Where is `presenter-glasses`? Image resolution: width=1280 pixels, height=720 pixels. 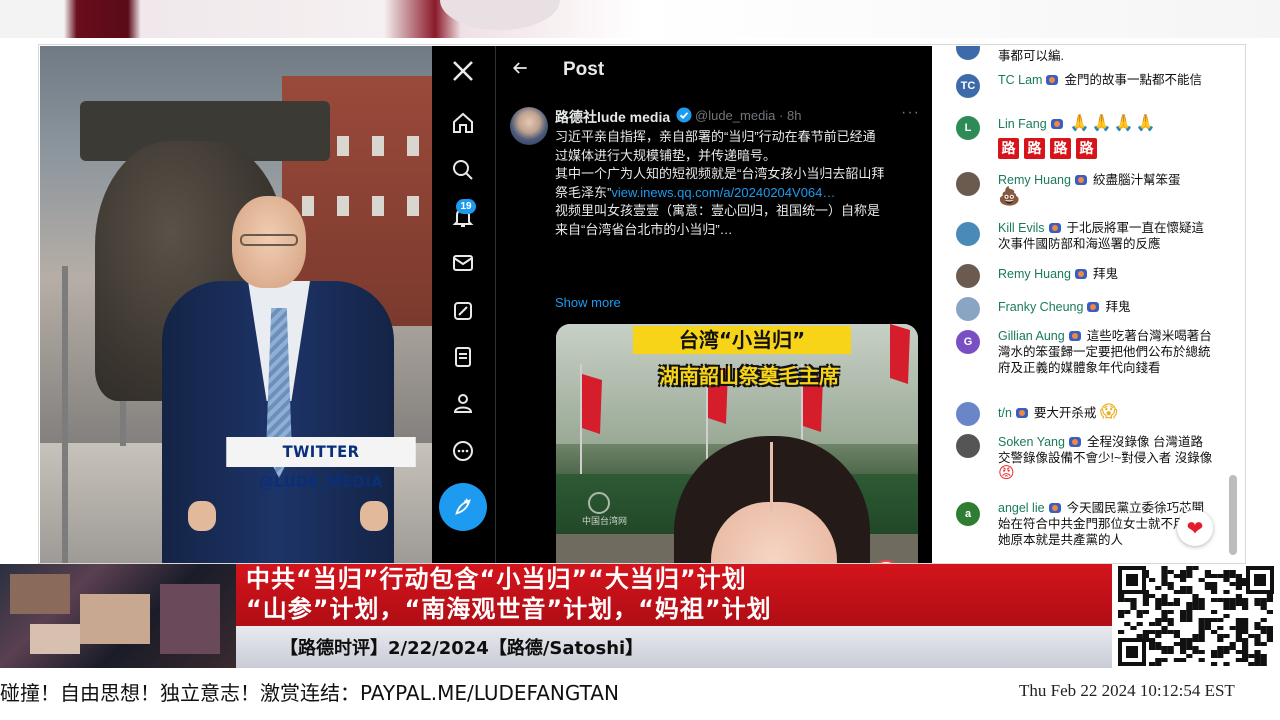 presenter-glasses is located at coordinates (269, 240).